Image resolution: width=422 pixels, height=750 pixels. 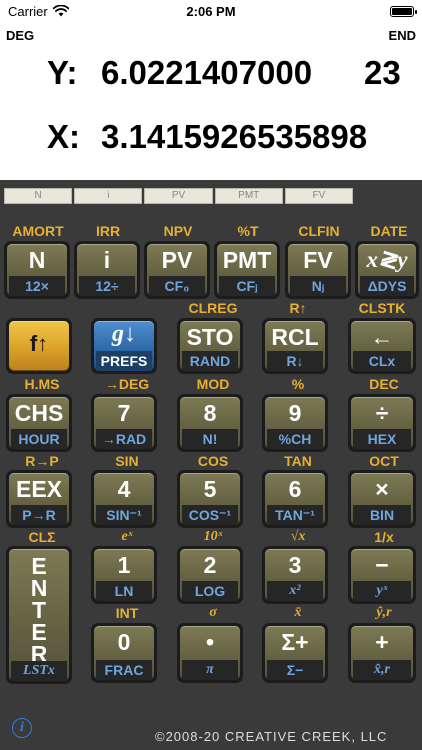 What do you see at coordinates (319, 231) in the screenshot?
I see `shift-label-clfin: CLFIN` at bounding box center [319, 231].